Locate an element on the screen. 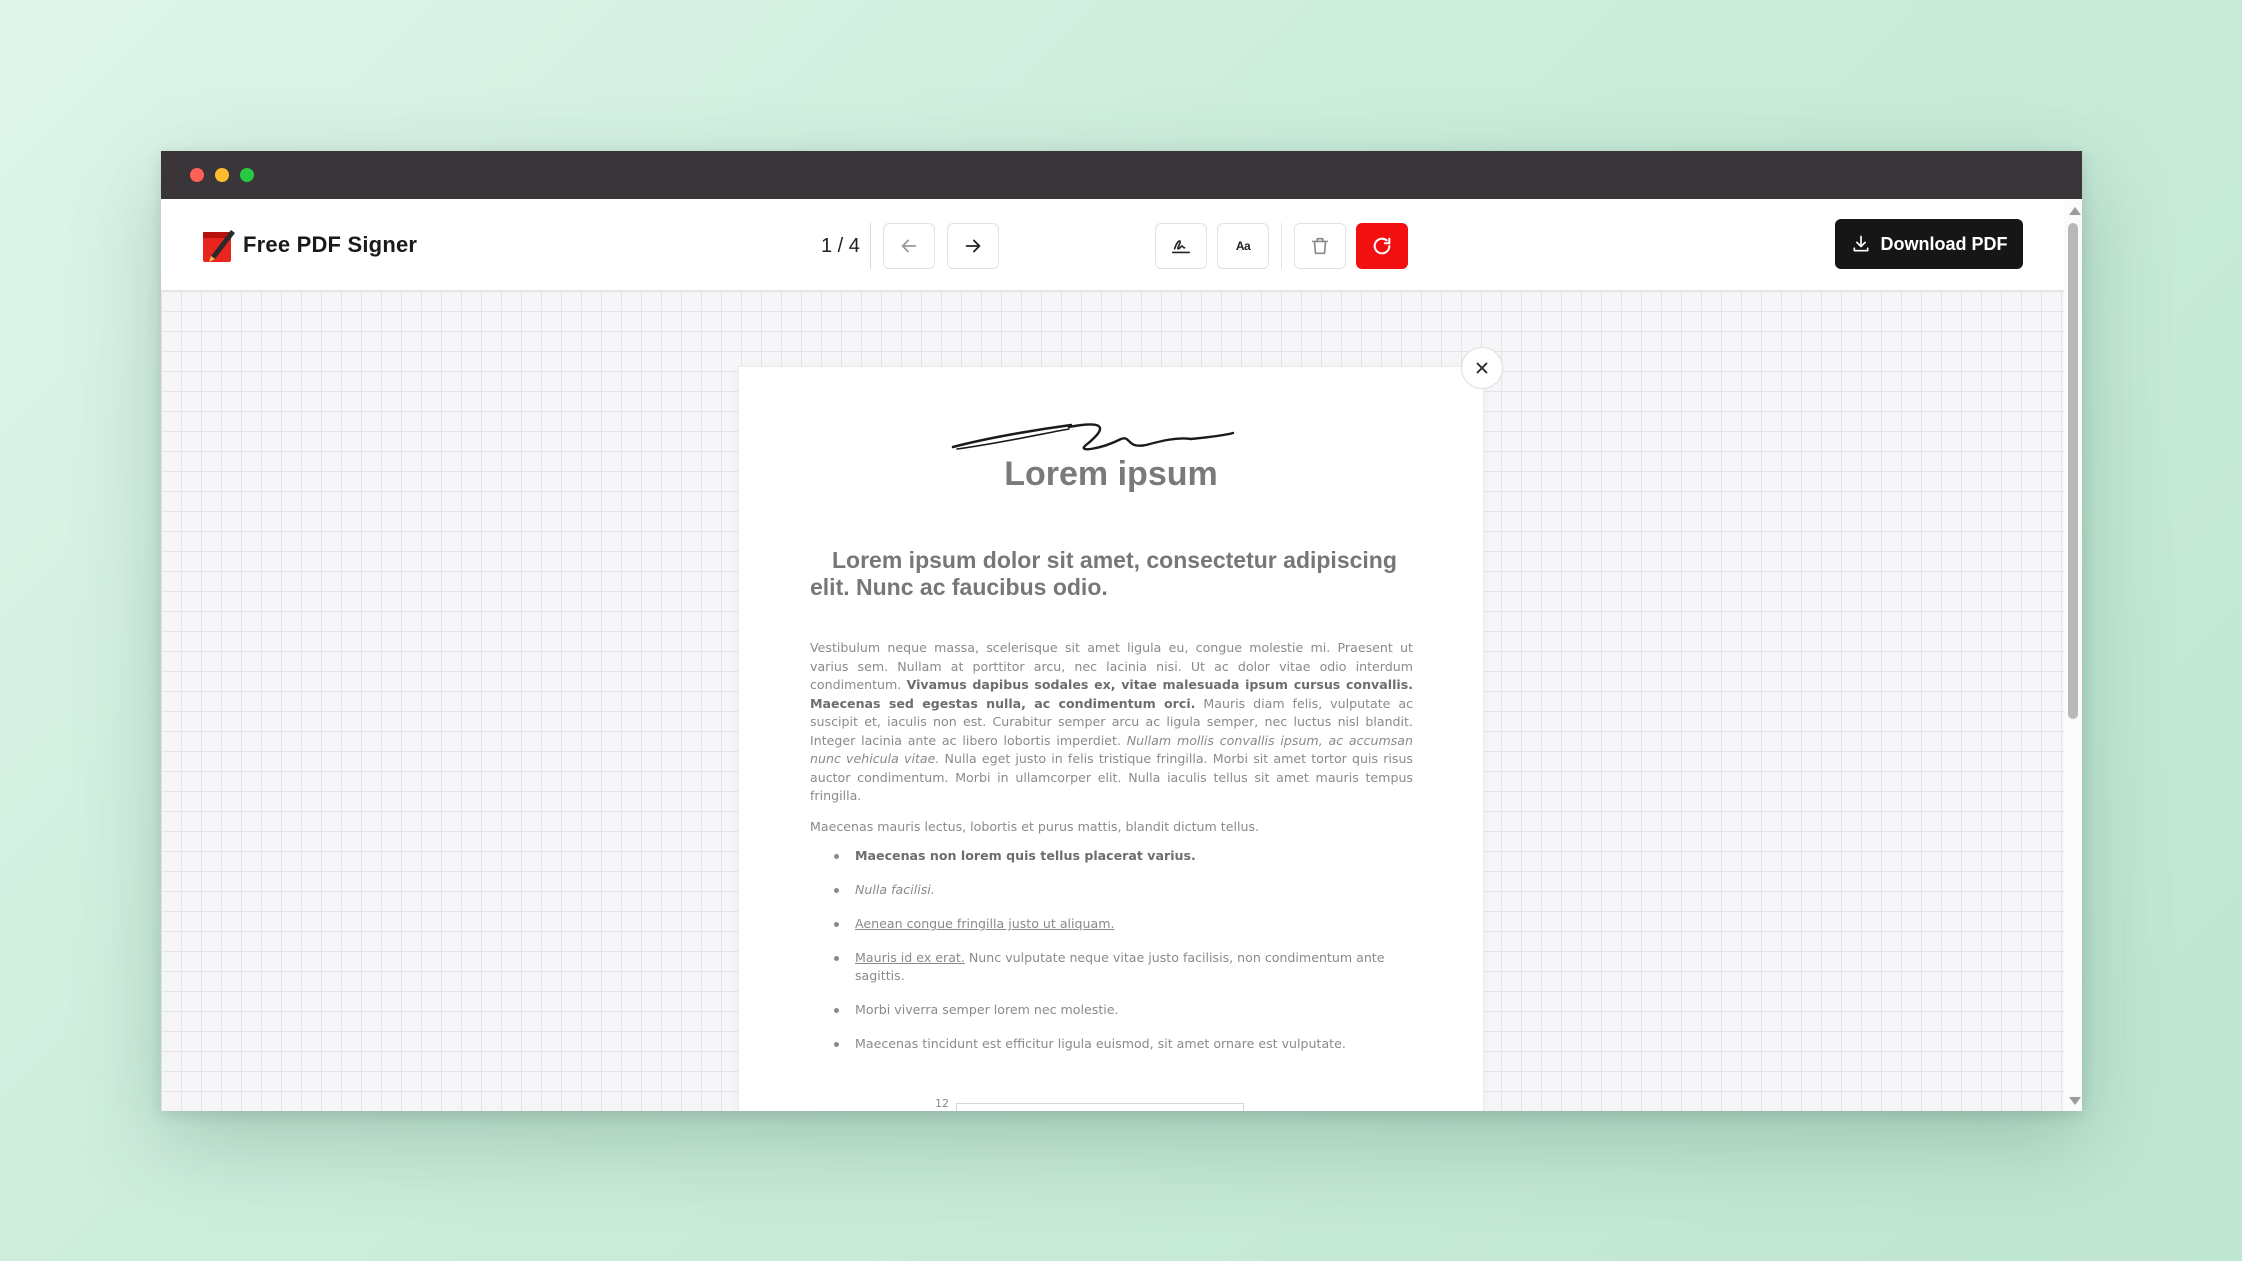 The width and height of the screenshot is (2242, 1261). app-name: Free PDF Signer is located at coordinates (330, 244).